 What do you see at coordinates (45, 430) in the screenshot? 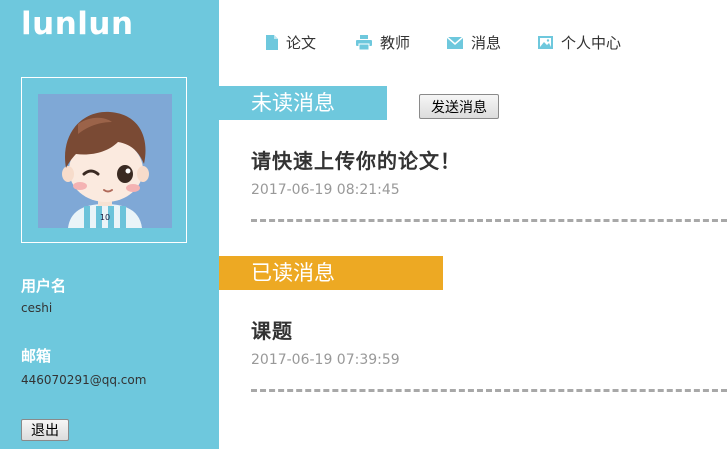
I see `logout-button: 退出` at bounding box center [45, 430].